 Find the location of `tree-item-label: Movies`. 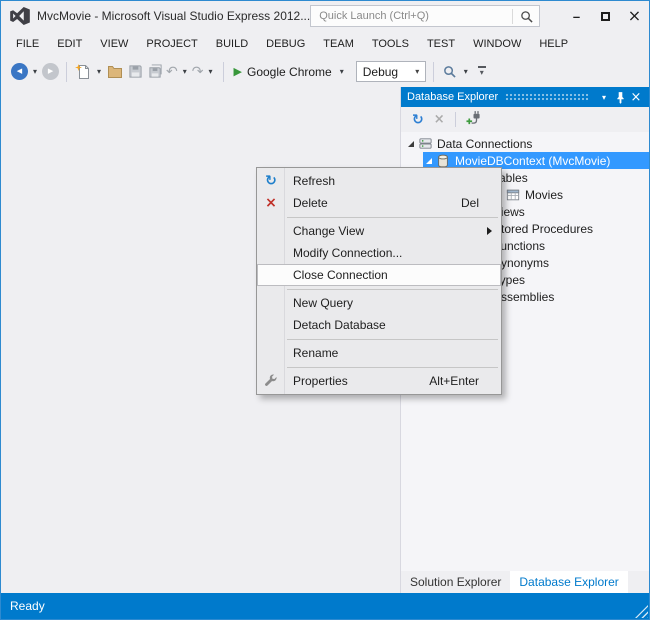

tree-item-label: Movies is located at coordinates (544, 194).